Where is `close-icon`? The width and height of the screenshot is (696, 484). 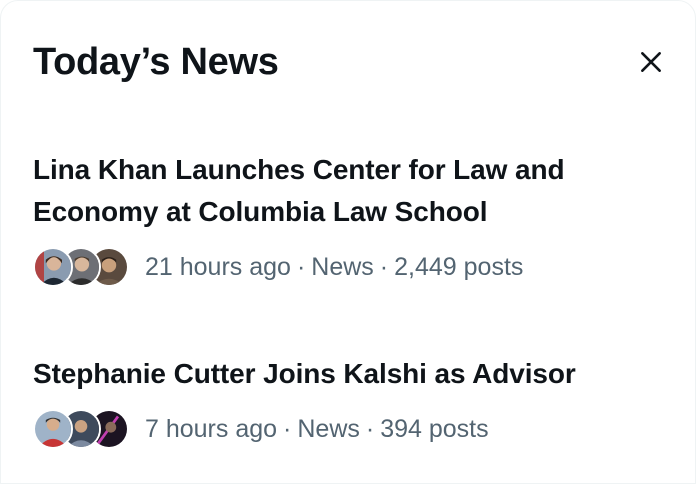 close-icon is located at coordinates (651, 62).